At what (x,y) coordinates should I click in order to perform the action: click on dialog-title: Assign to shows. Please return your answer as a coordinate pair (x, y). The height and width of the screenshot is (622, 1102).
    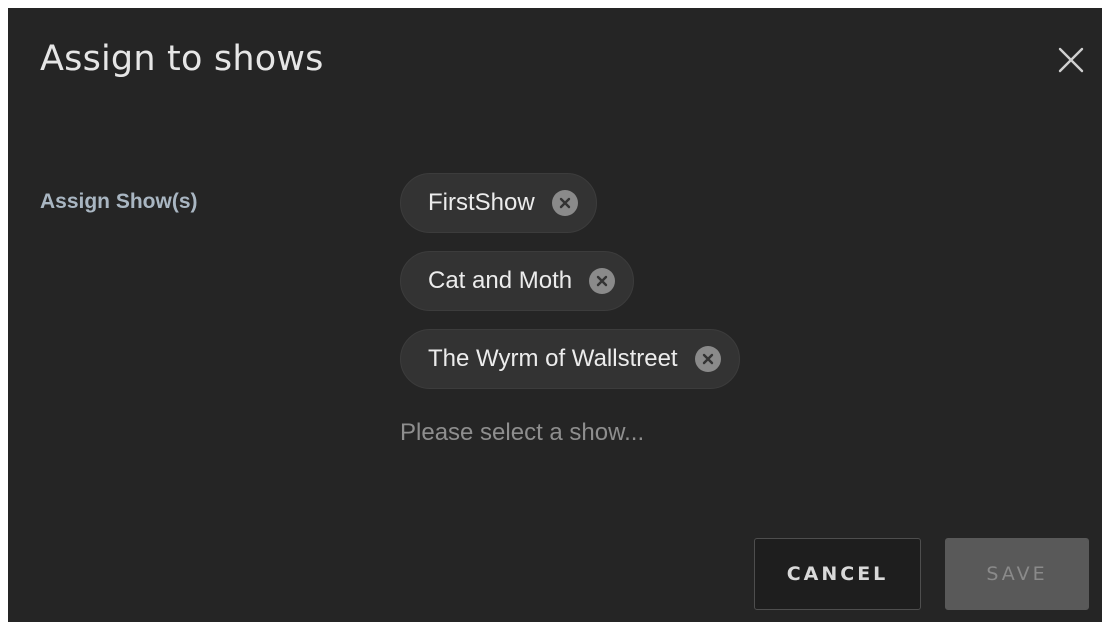
    Looking at the image, I should click on (182, 59).